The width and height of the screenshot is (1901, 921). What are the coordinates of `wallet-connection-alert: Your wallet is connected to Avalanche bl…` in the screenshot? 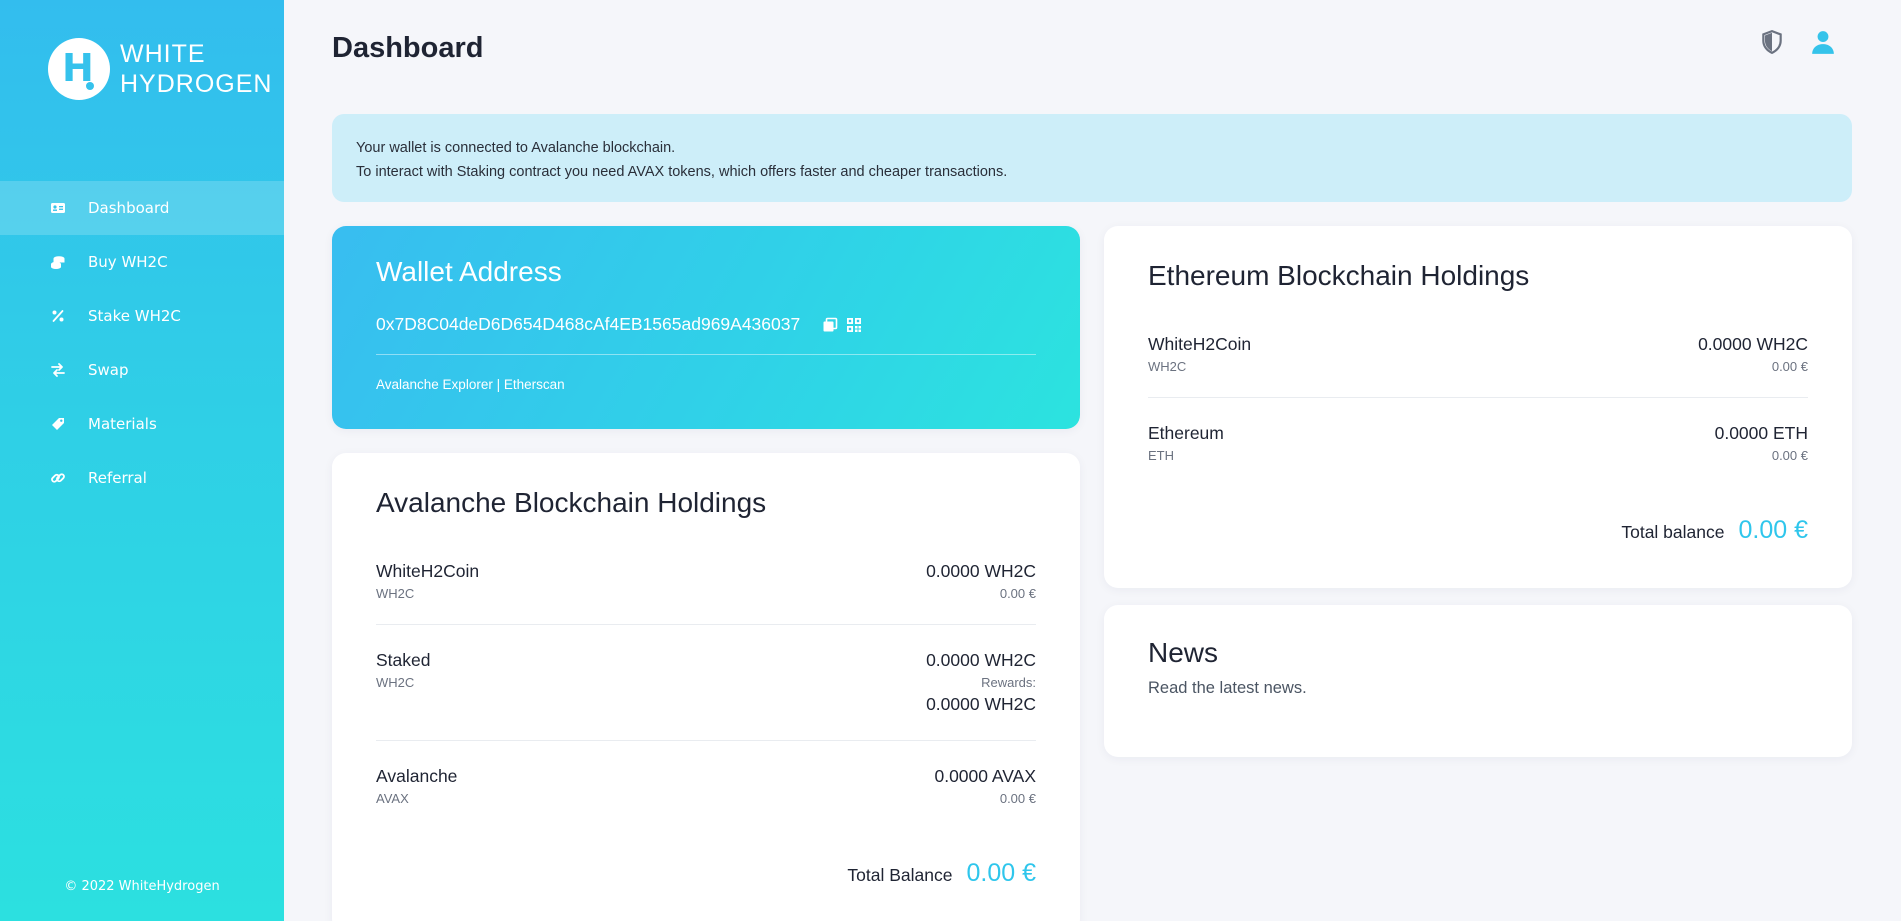 It's located at (1092, 158).